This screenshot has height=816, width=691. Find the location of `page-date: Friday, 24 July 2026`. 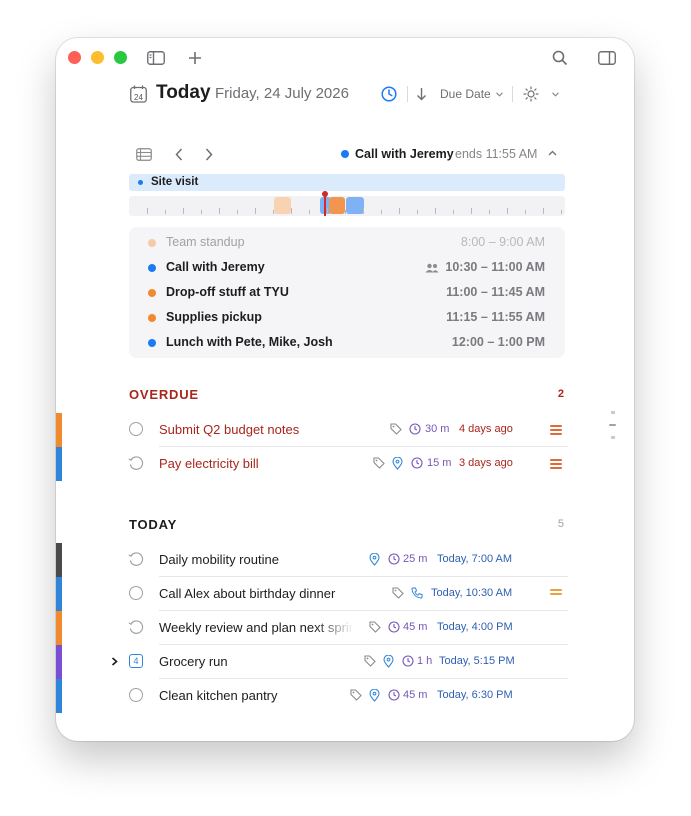

page-date: Friday, 24 July 2026 is located at coordinates (282, 93).